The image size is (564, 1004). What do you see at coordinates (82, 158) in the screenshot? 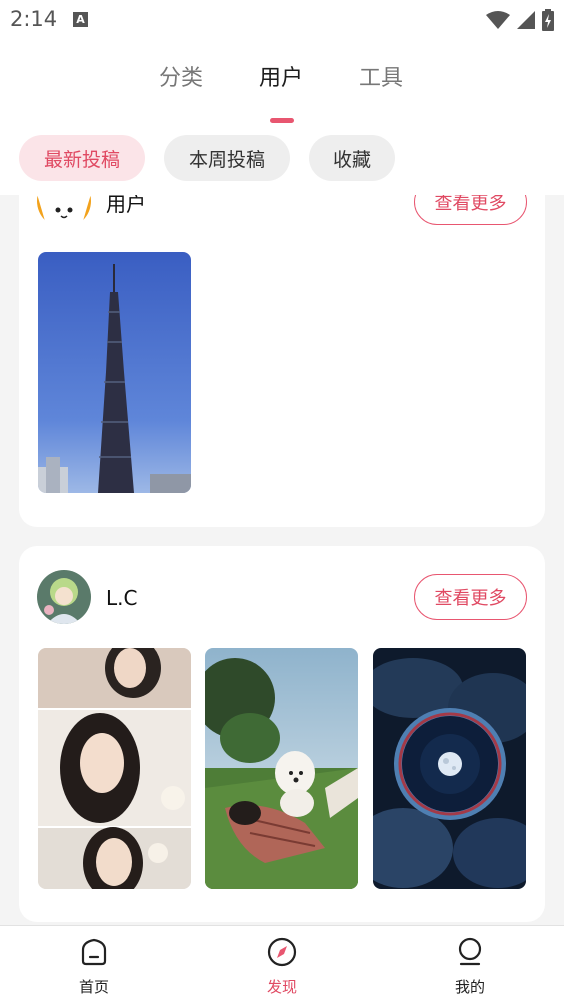
I see `chip-latest-submissions: 最新投稿` at bounding box center [82, 158].